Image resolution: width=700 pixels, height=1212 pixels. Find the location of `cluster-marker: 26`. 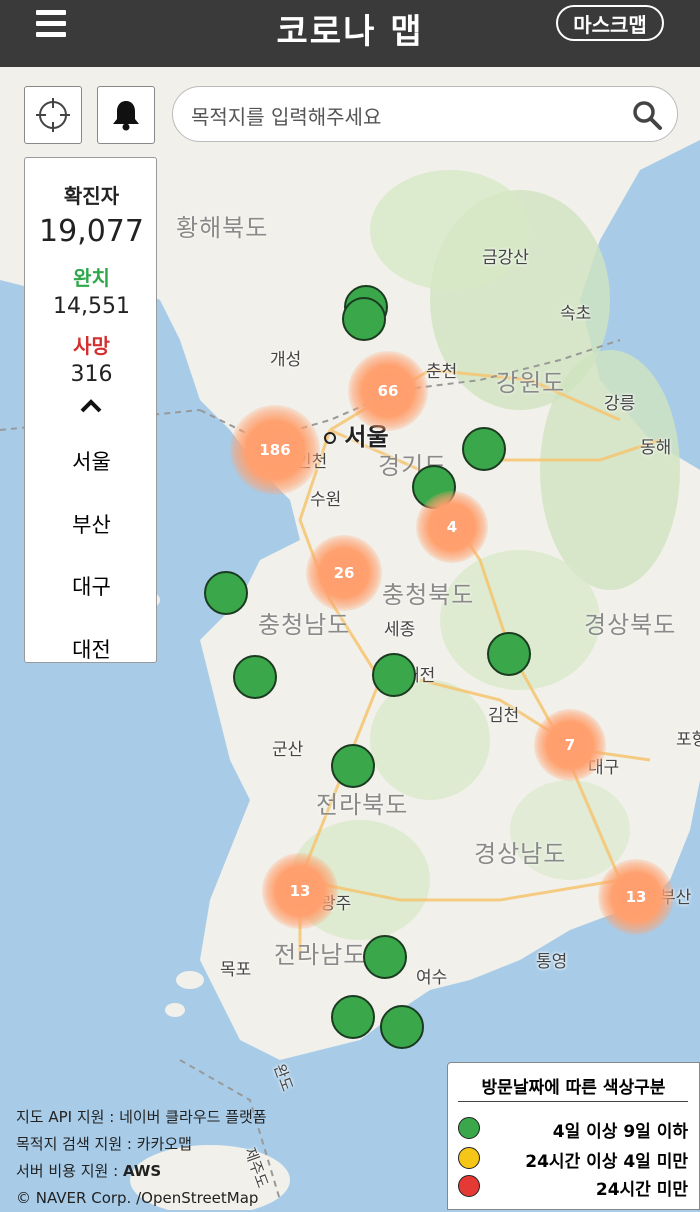

cluster-marker: 26 is located at coordinates (344, 573).